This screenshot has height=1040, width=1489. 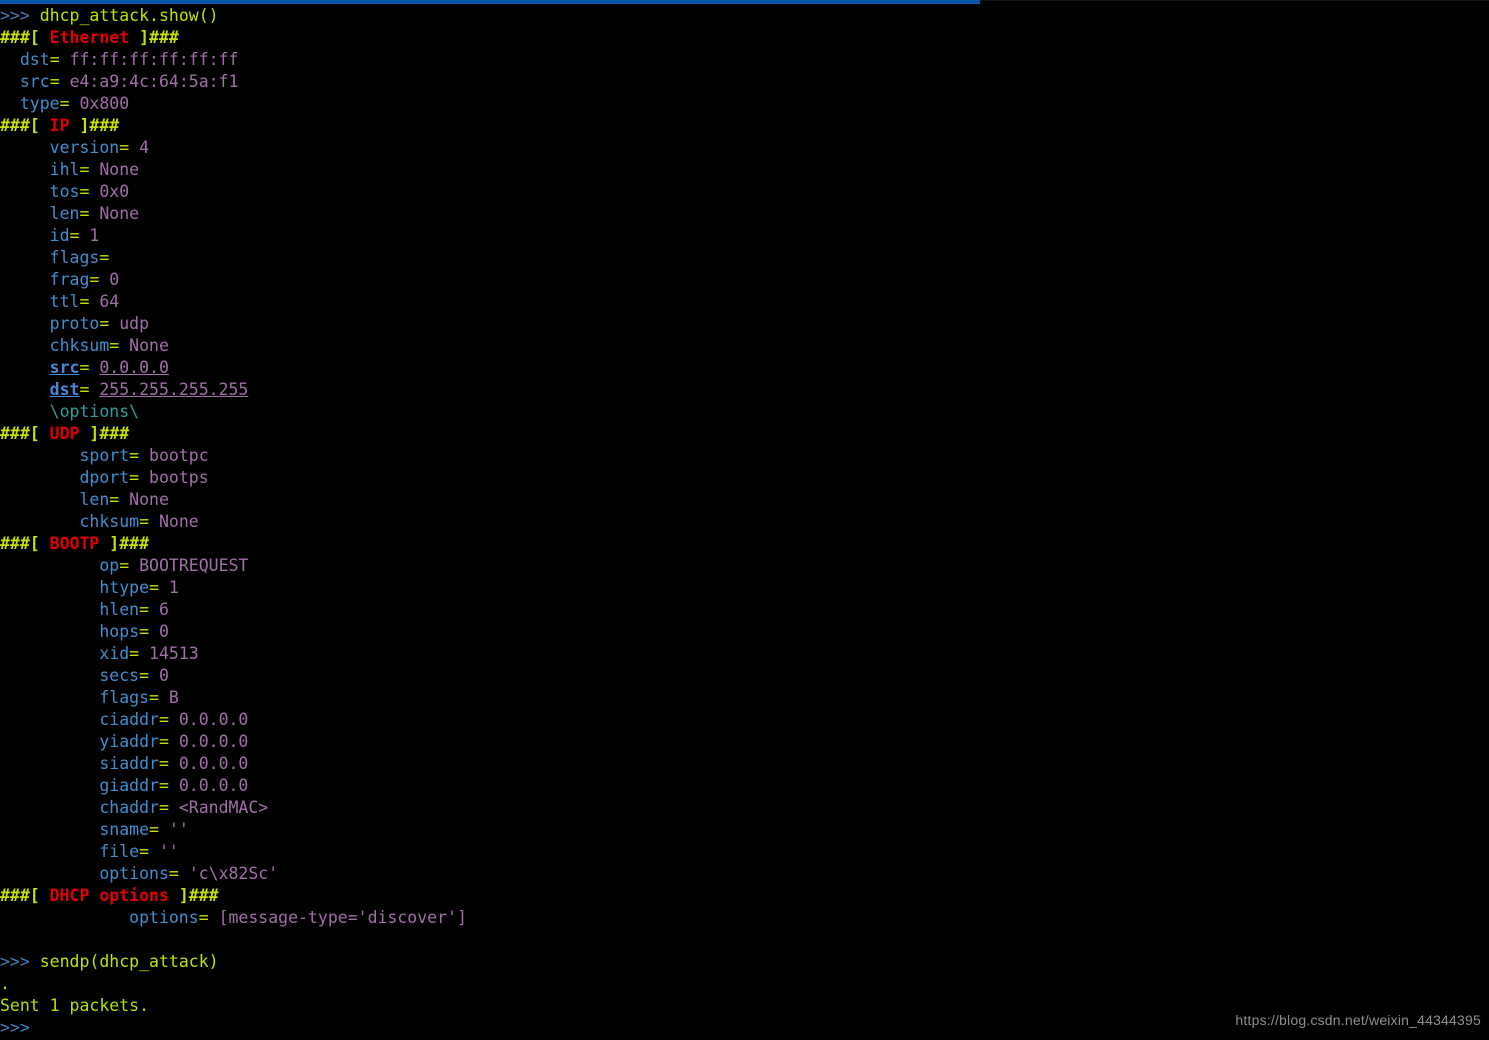 What do you see at coordinates (744, 610) in the screenshot?
I see `packet-field-row: hlen= 6` at bounding box center [744, 610].